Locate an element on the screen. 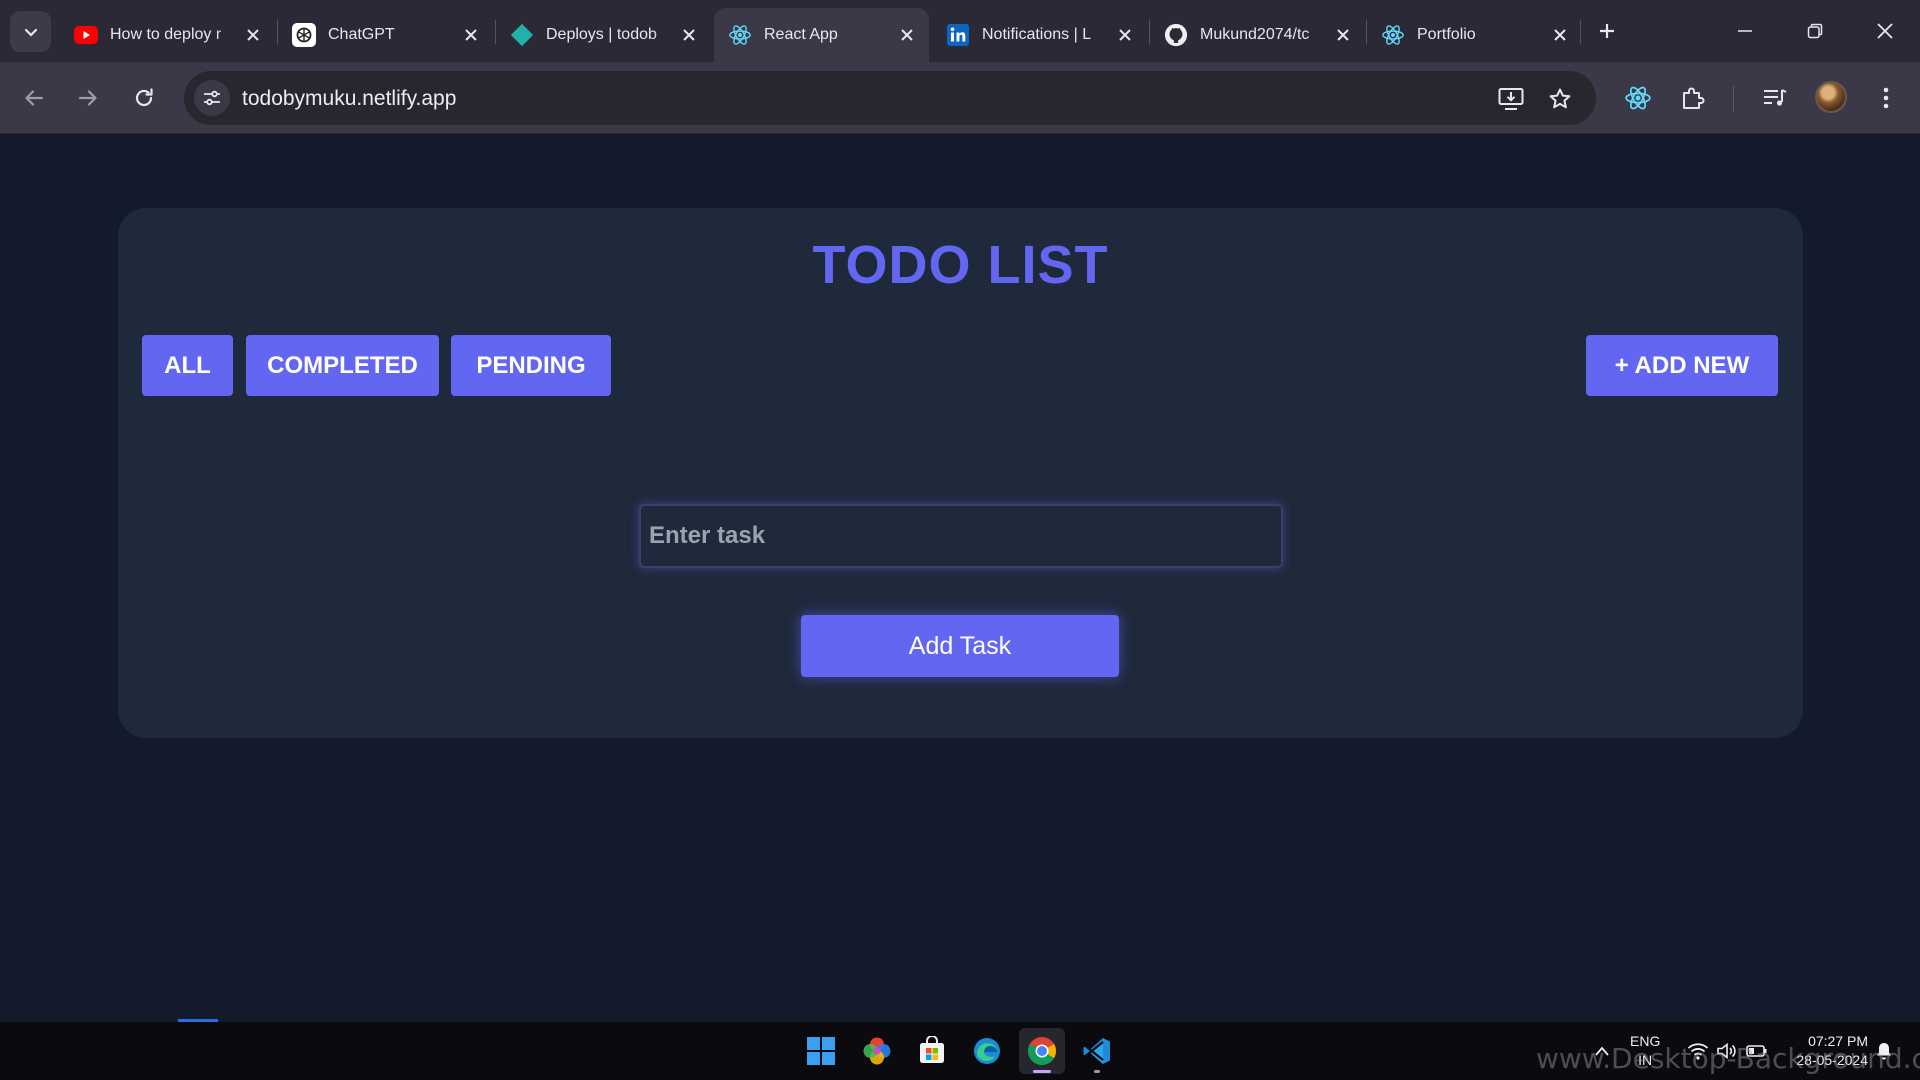  arrow-left-icon is located at coordinates (34, 98).